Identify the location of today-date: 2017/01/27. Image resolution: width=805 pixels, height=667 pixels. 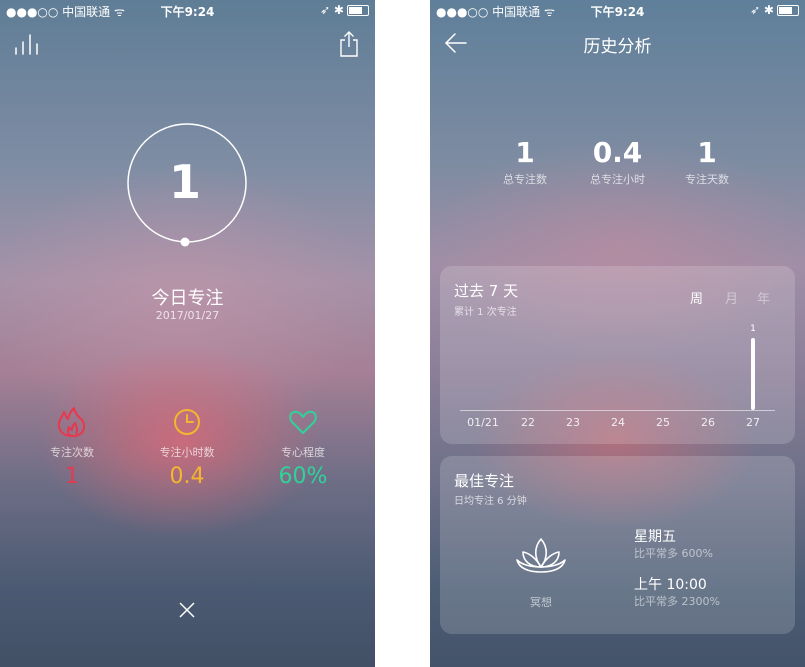
(187, 315).